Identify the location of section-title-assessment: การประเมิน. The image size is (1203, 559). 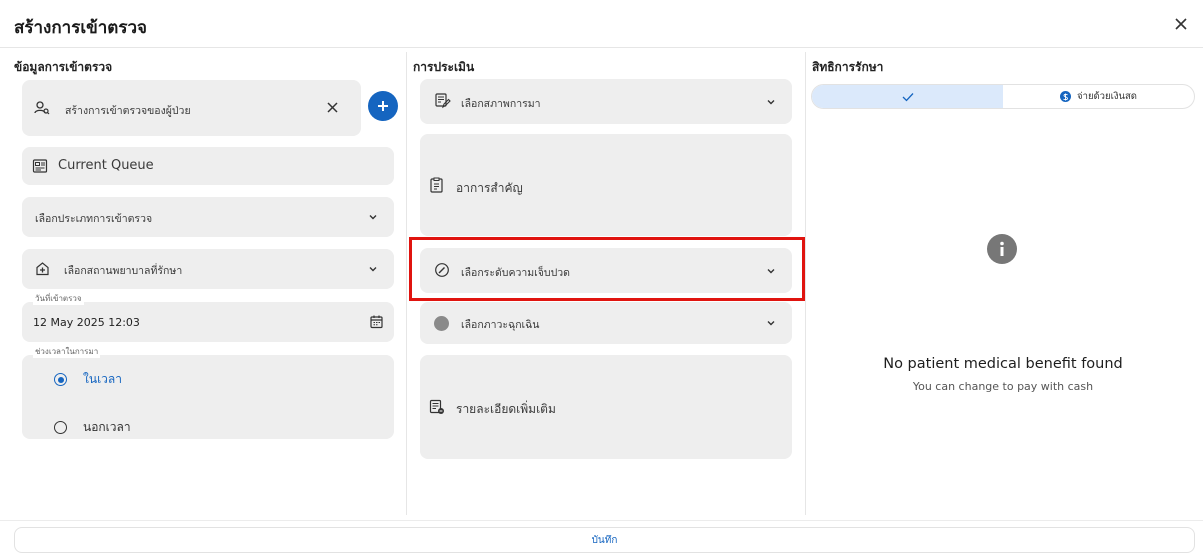
(444, 67).